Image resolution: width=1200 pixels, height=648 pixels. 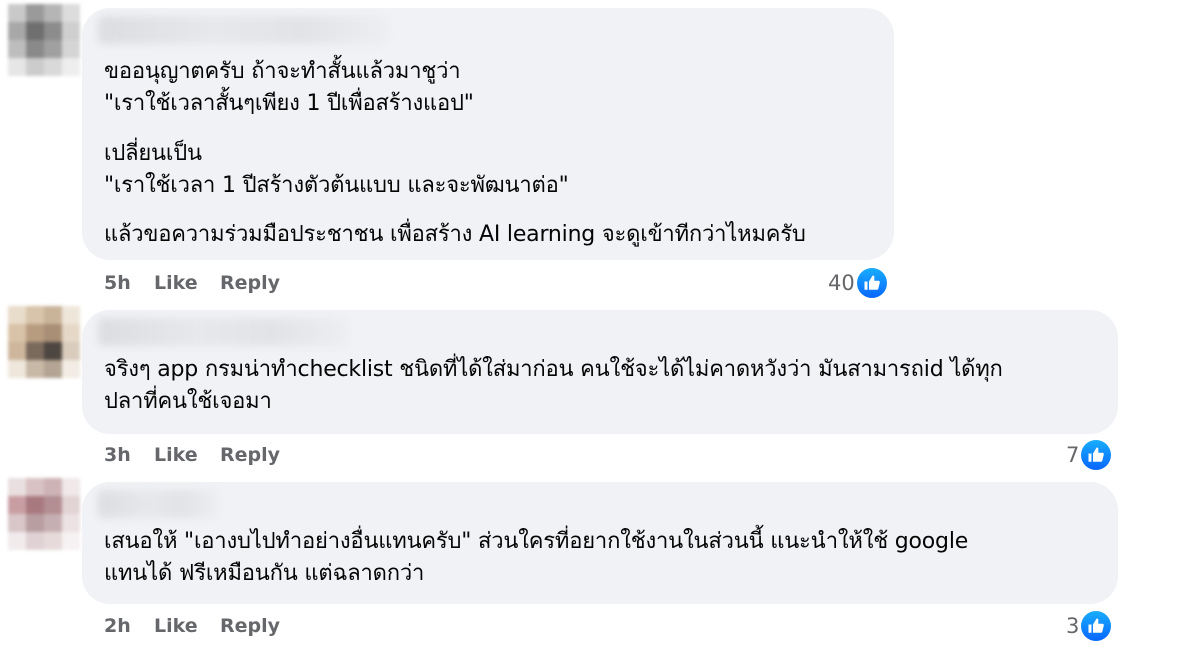 I want to click on comment-actions: 2h Like Reply, so click(x=192, y=626).